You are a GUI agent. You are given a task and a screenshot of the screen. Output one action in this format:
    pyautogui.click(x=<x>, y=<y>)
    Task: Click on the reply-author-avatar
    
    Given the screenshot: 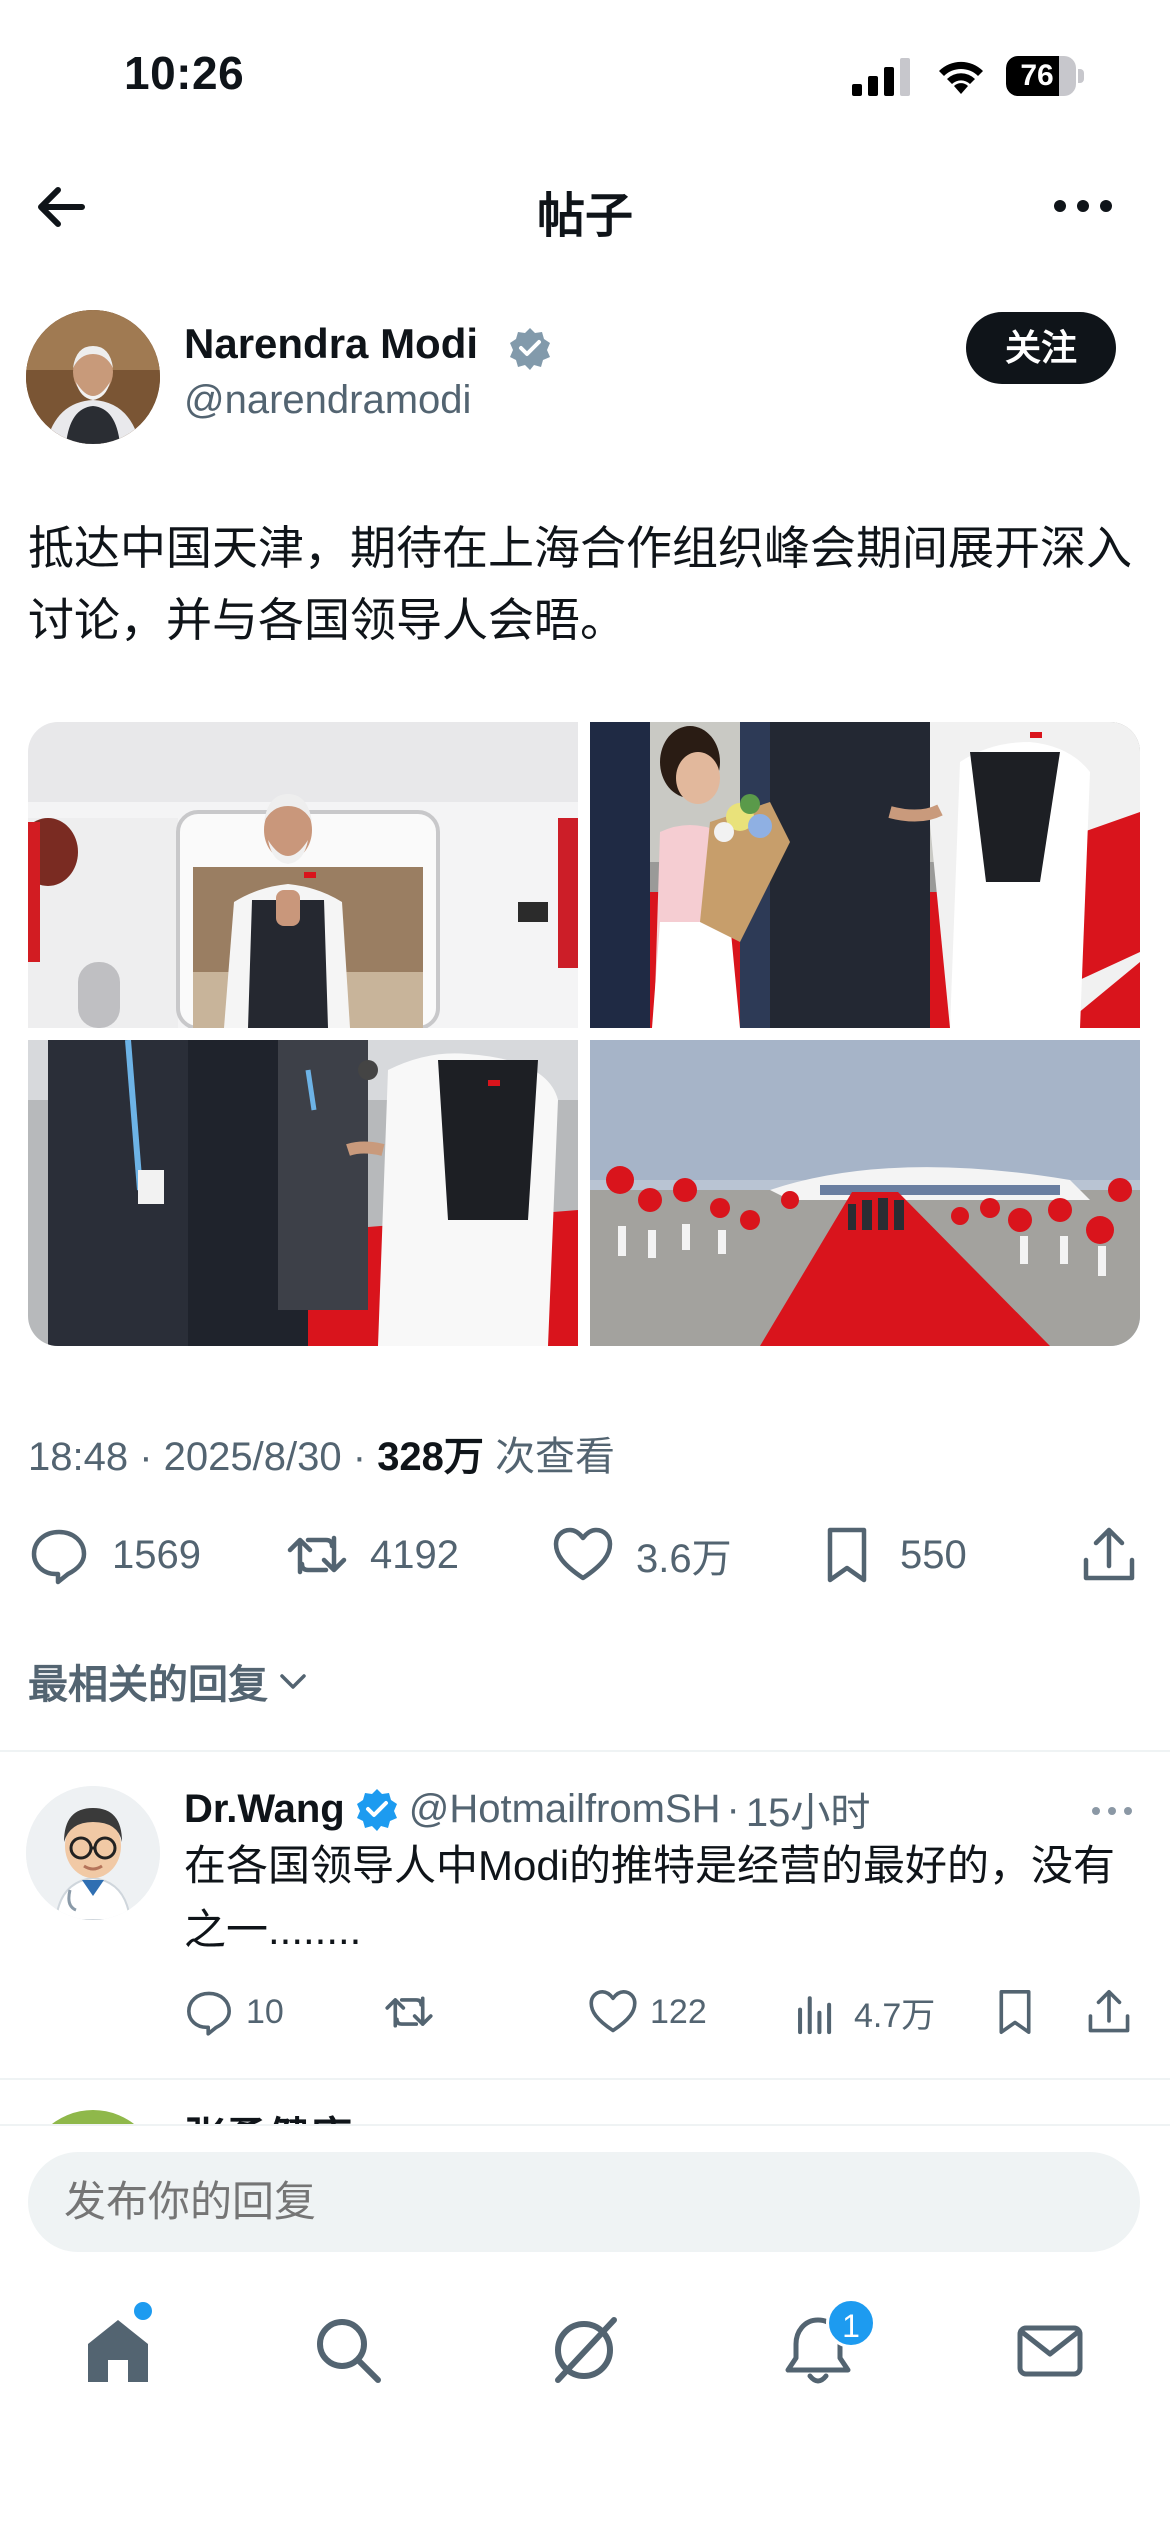 What is the action you would take?
    pyautogui.click(x=93, y=1853)
    